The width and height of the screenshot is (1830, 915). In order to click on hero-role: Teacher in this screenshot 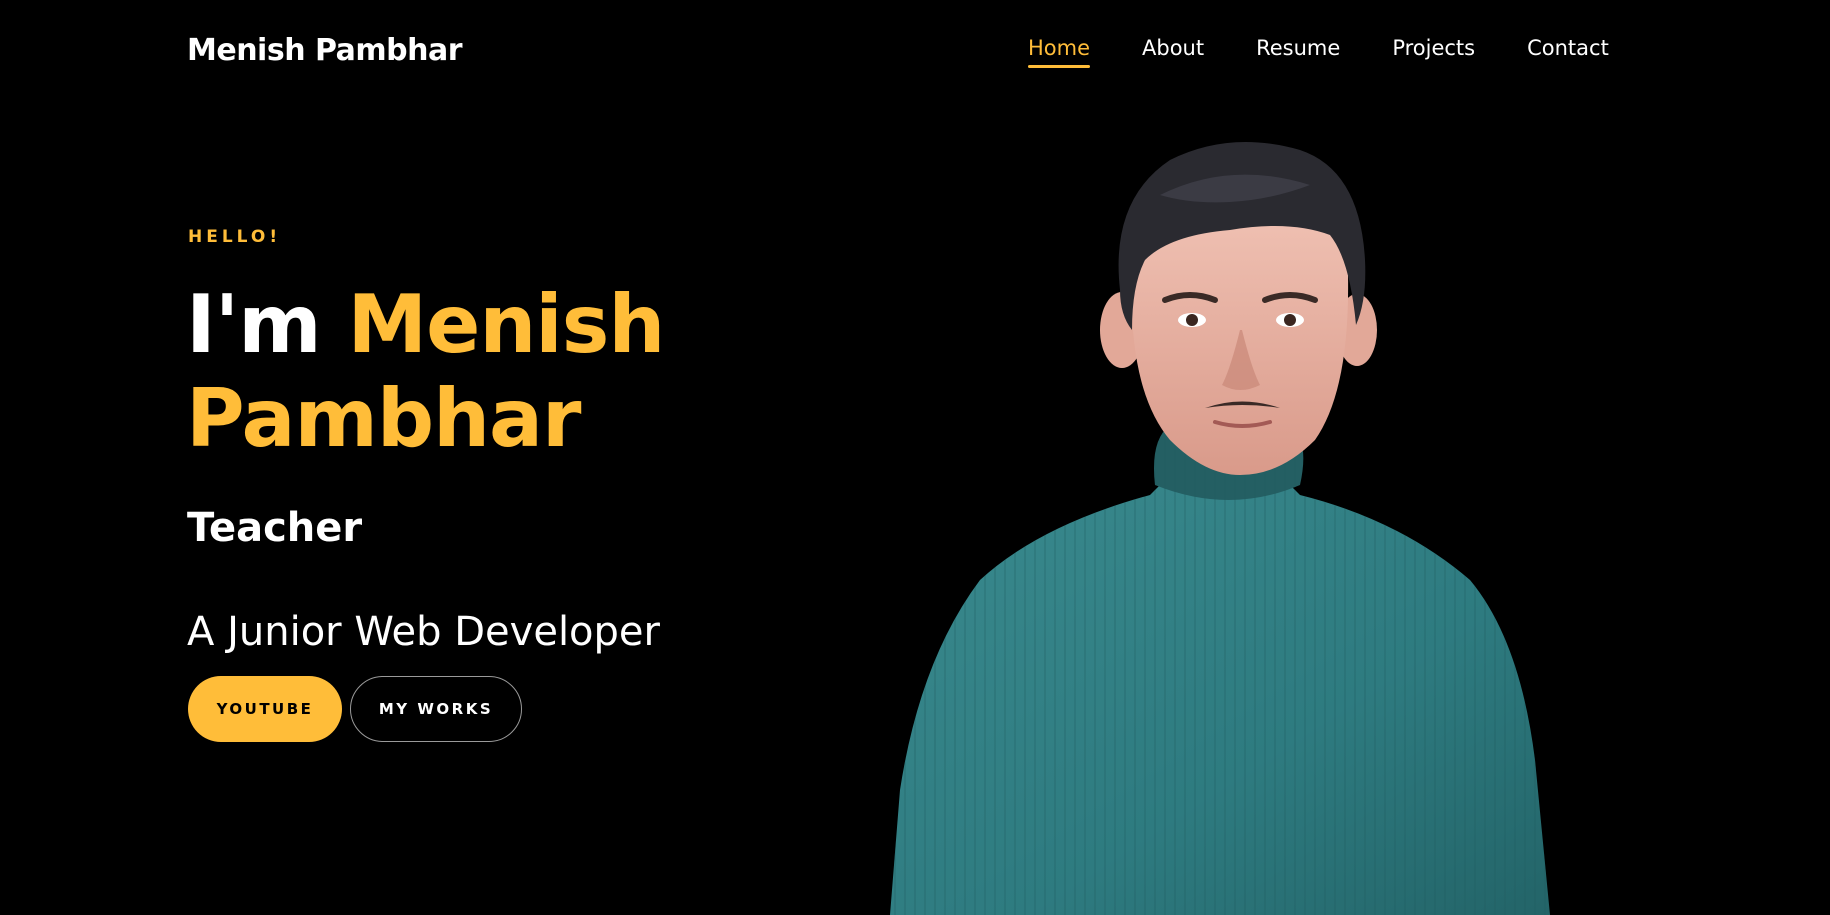, I will do `click(275, 528)`.